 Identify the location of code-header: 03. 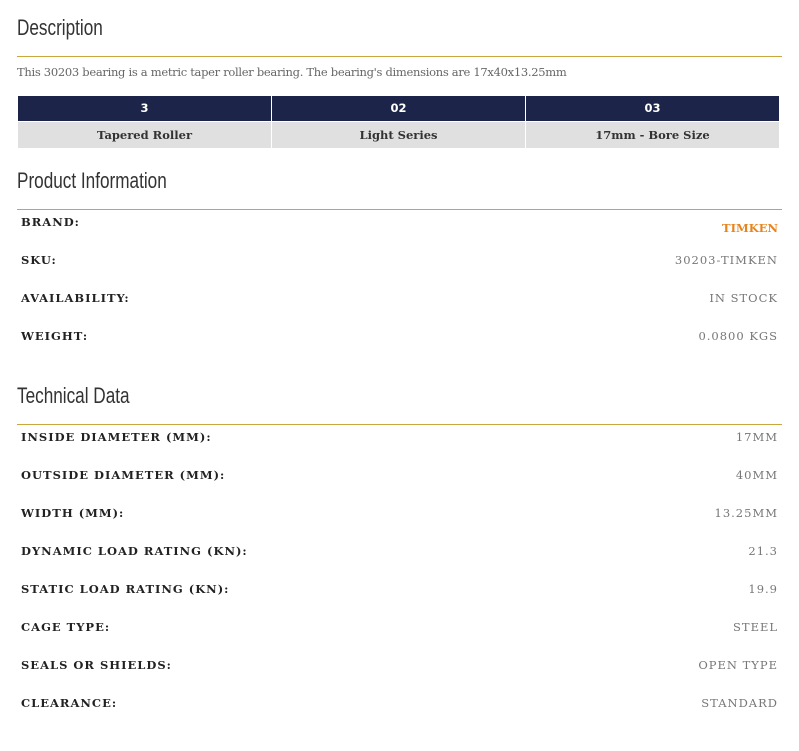
(652, 108).